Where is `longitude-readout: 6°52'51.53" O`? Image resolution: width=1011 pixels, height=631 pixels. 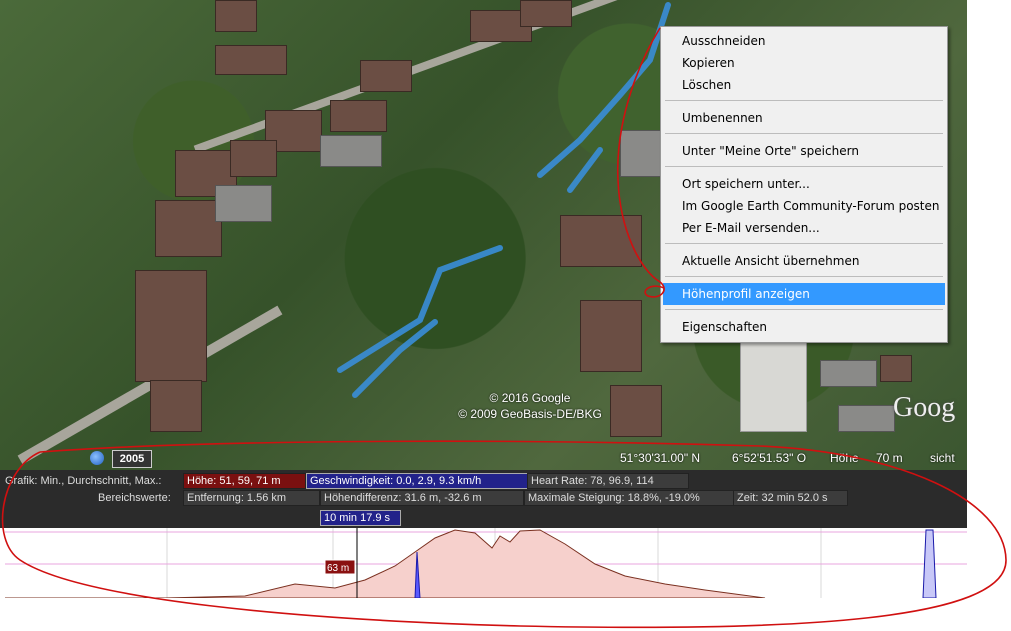 longitude-readout: 6°52'51.53" O is located at coordinates (769, 458).